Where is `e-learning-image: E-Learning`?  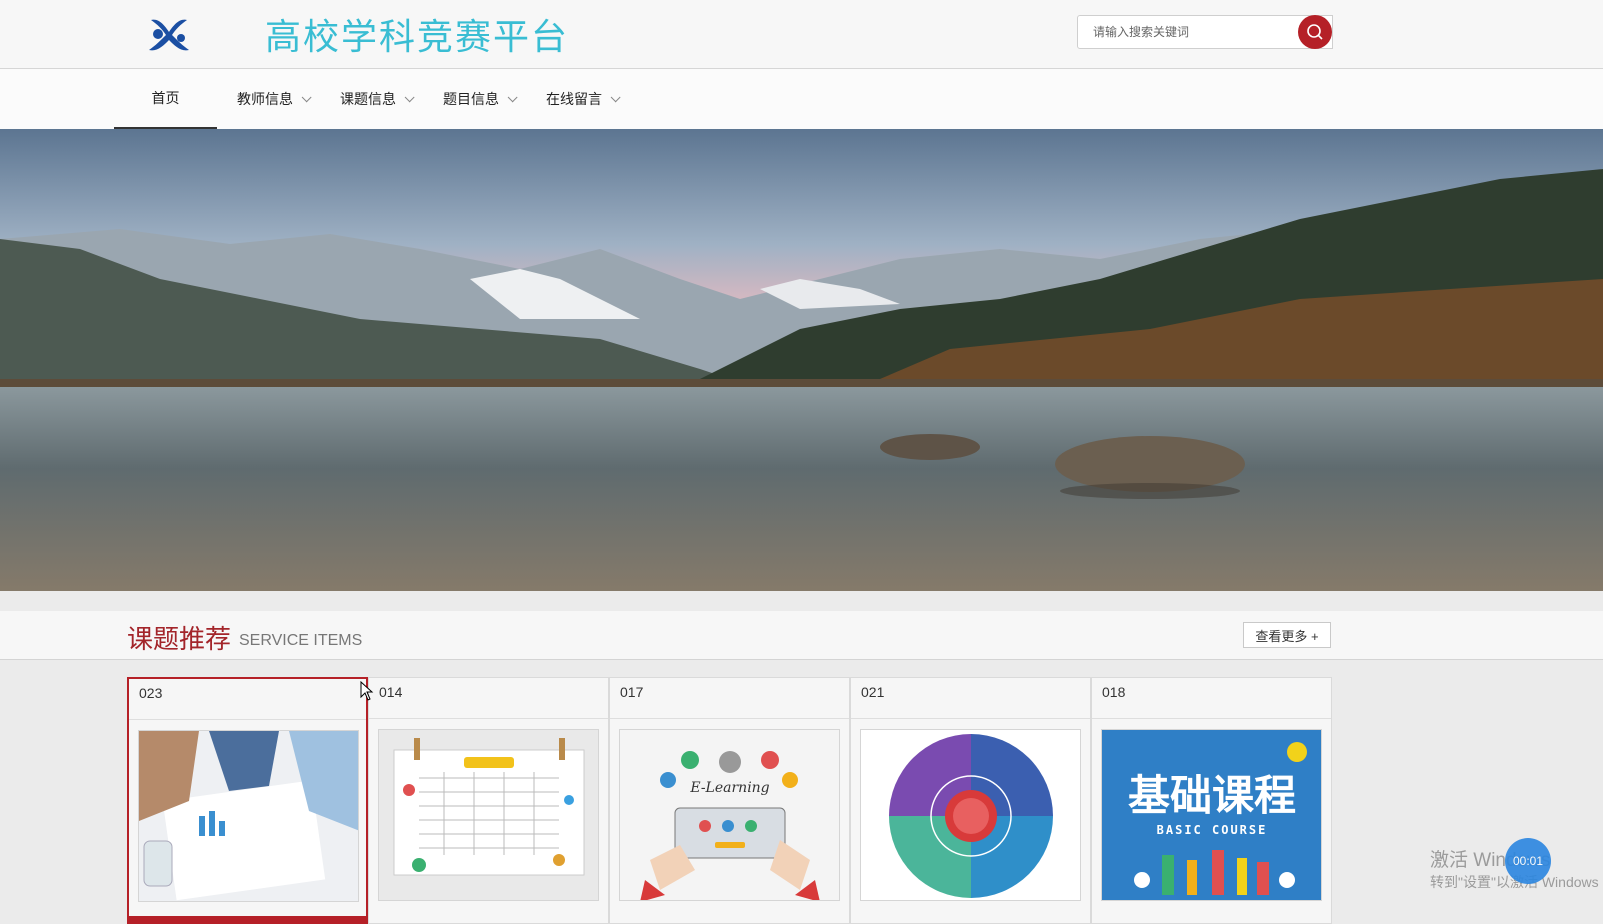
e-learning-image: E-Learning is located at coordinates (729, 815).